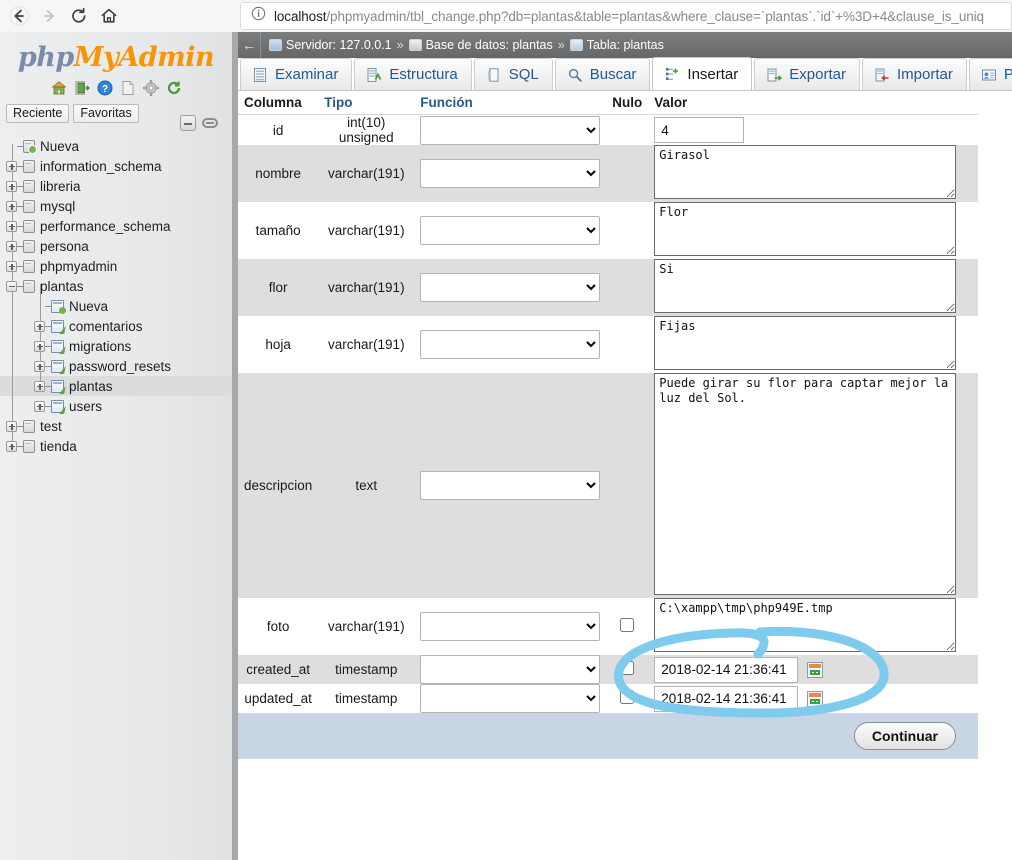 The width and height of the screenshot is (1012, 860). I want to click on breadcrumb-database: Base de datos: plantas, so click(480, 45).